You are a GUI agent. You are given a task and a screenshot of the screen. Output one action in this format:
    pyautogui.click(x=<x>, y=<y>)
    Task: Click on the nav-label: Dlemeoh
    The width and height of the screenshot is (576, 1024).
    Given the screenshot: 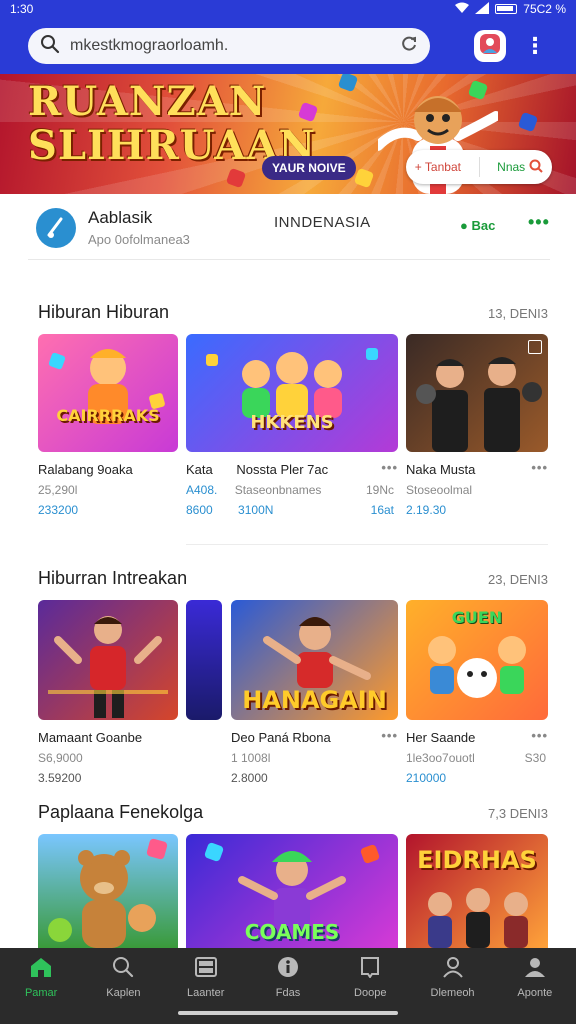 What is the action you would take?
    pyautogui.click(x=452, y=993)
    